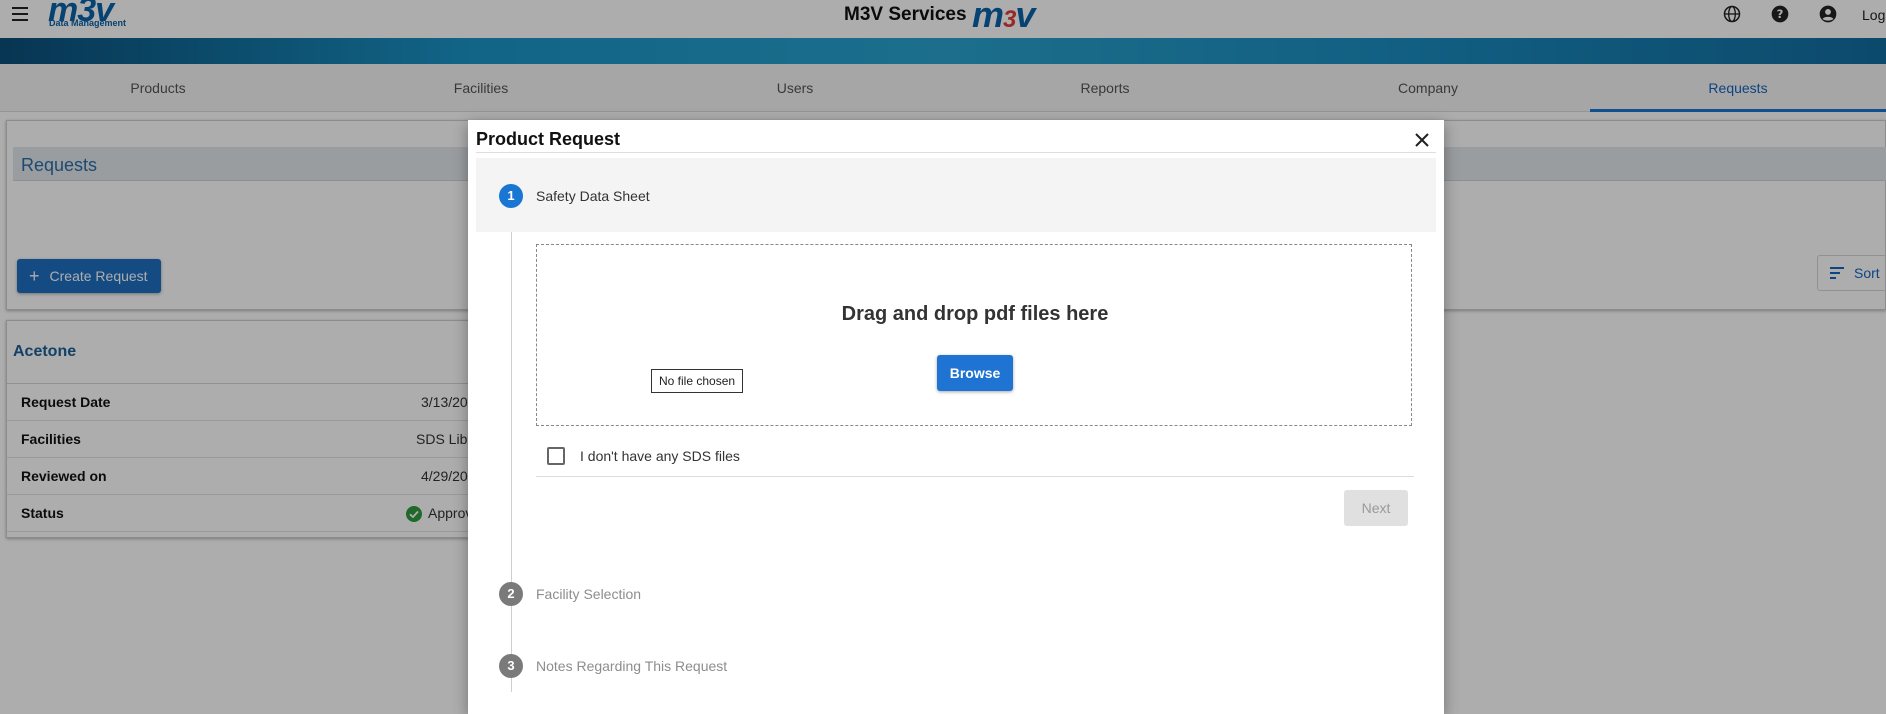  Describe the element at coordinates (593, 196) in the screenshot. I see `step-label-safety-data-sheet: Safety Data Sheet` at that location.